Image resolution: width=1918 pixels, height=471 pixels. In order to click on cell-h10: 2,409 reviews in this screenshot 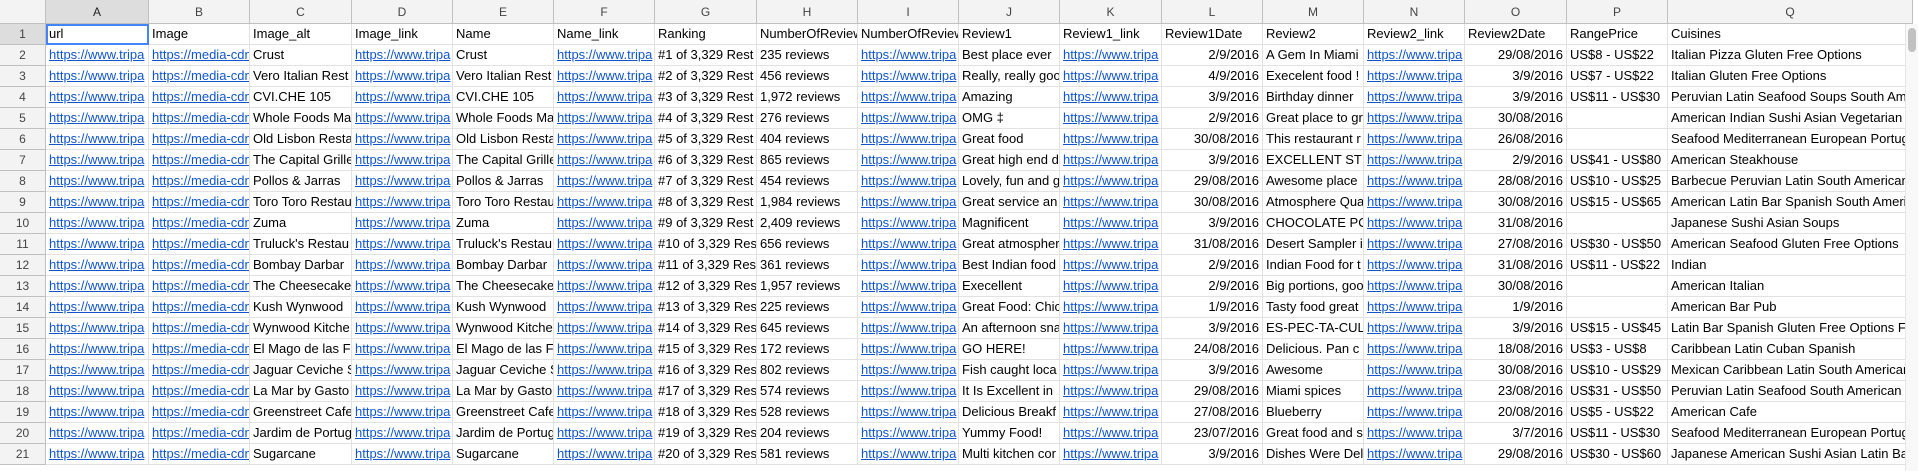, I will do `click(807, 223)`.